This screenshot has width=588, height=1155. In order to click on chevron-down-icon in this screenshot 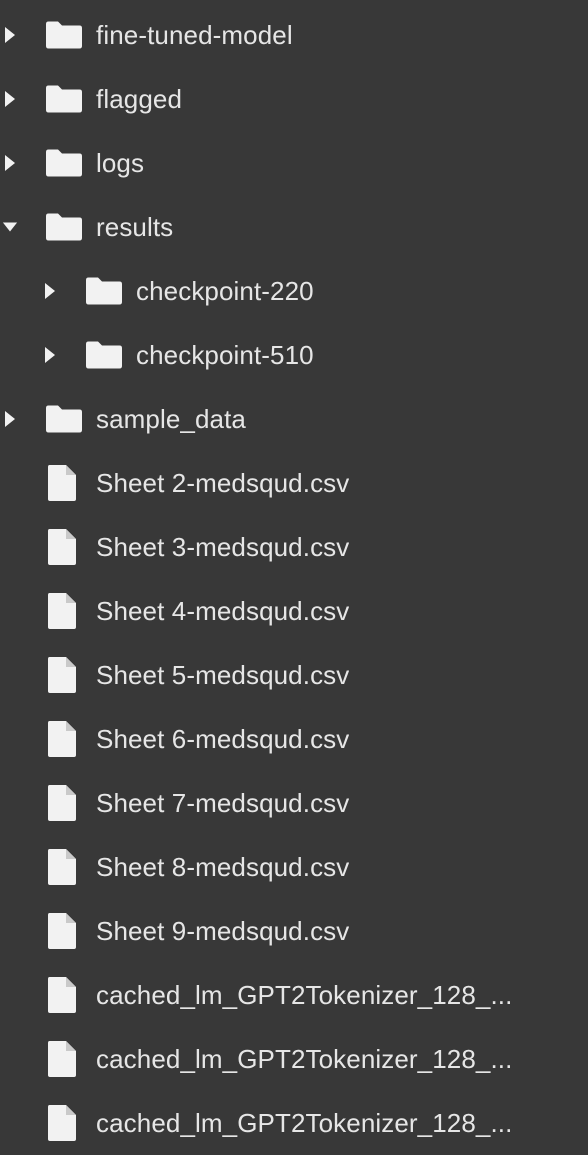, I will do `click(10, 227)`.